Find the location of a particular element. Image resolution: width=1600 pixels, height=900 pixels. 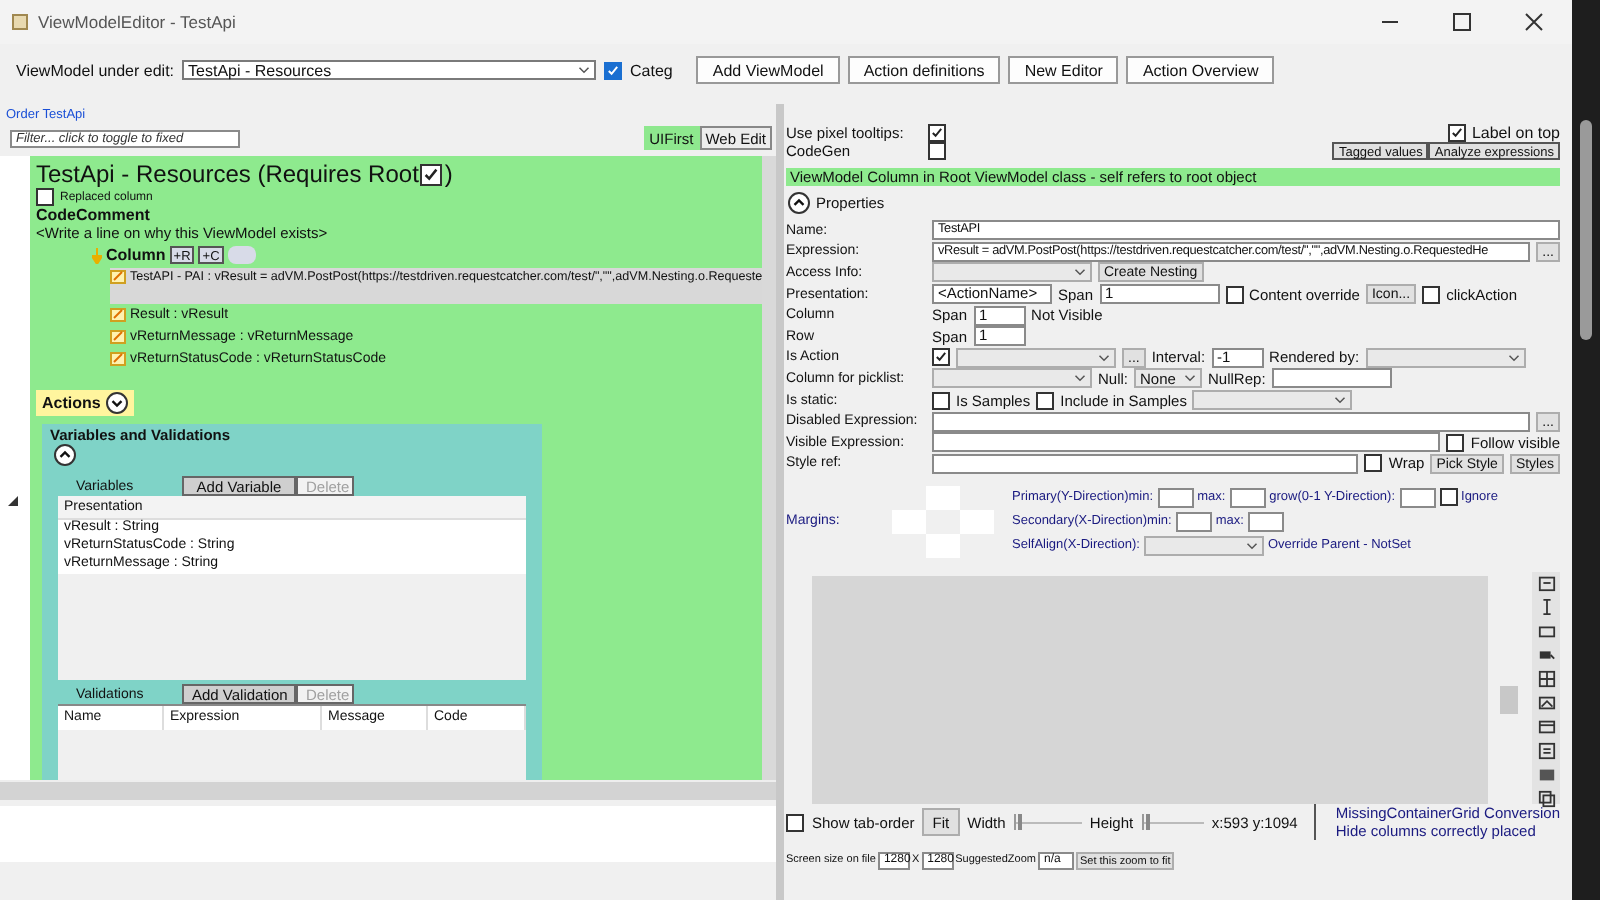

app-icon is located at coordinates (20, 22).